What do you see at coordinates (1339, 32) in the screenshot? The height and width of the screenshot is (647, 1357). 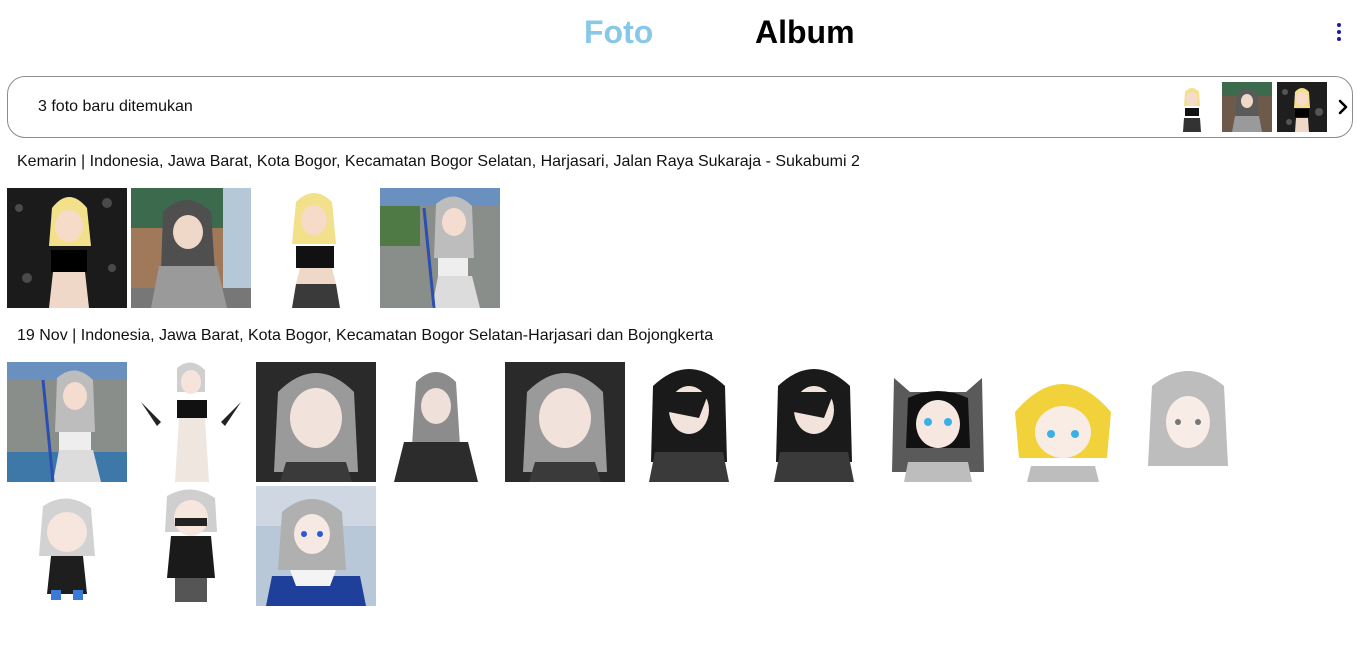 I see `more-vertical-icon` at bounding box center [1339, 32].